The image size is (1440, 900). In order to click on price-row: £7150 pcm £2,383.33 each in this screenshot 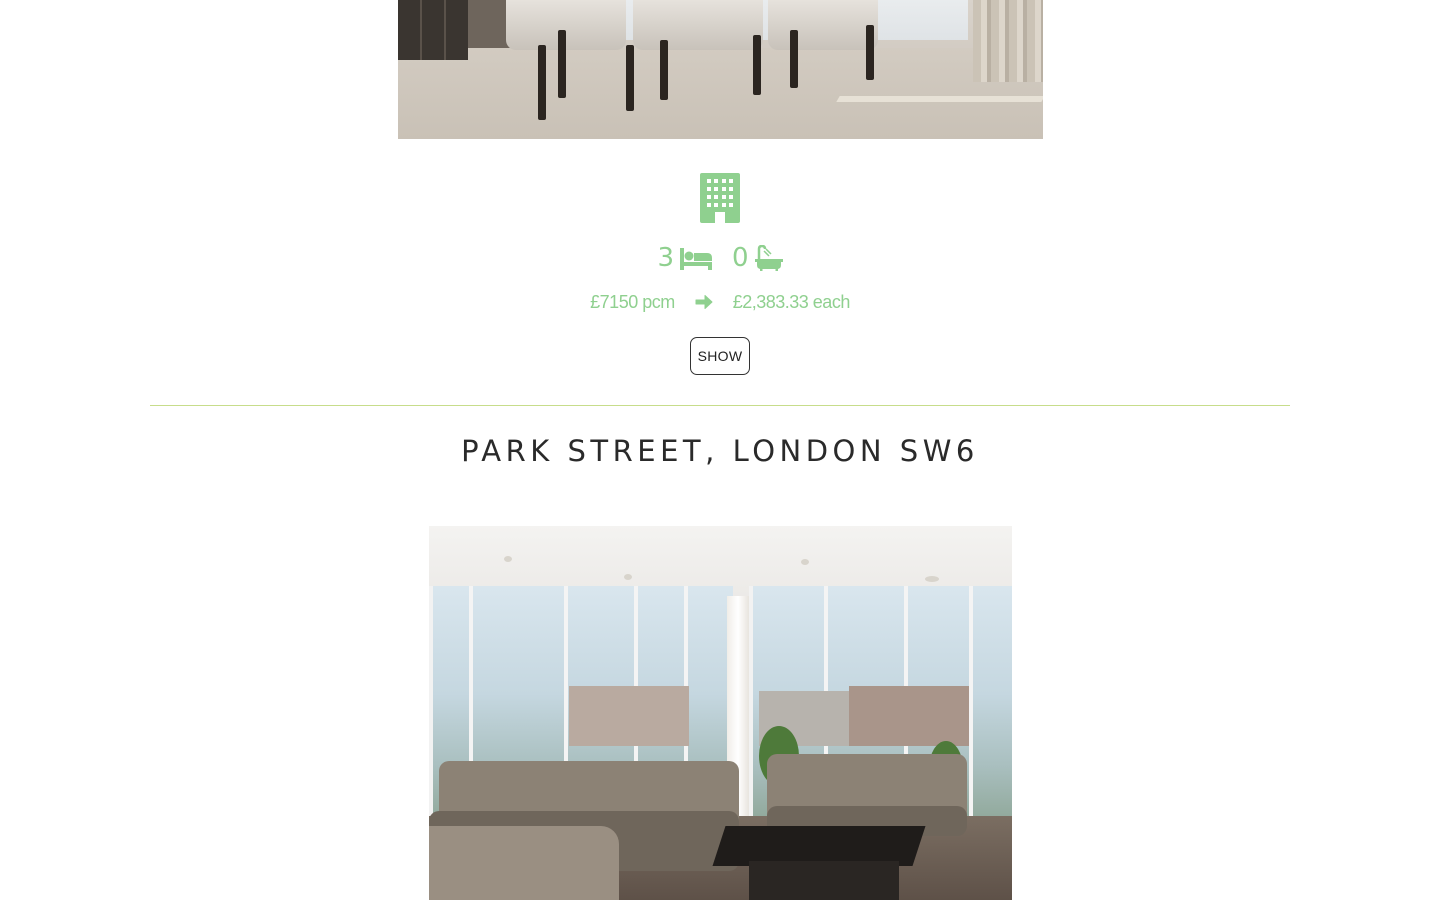, I will do `click(720, 302)`.